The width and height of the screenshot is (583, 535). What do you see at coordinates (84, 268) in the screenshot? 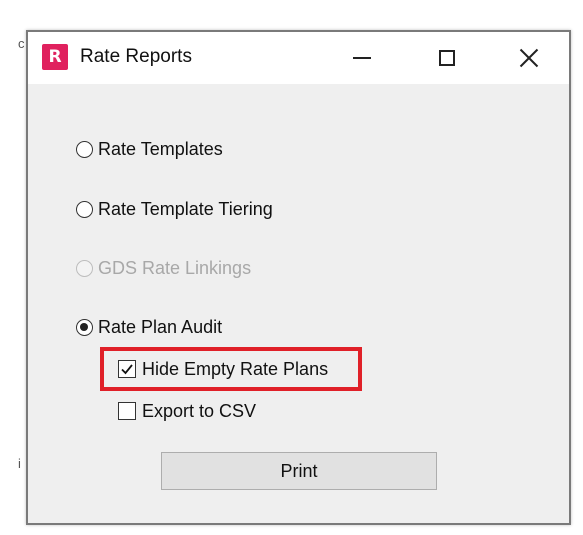
I see `radio-button-disabled` at bounding box center [84, 268].